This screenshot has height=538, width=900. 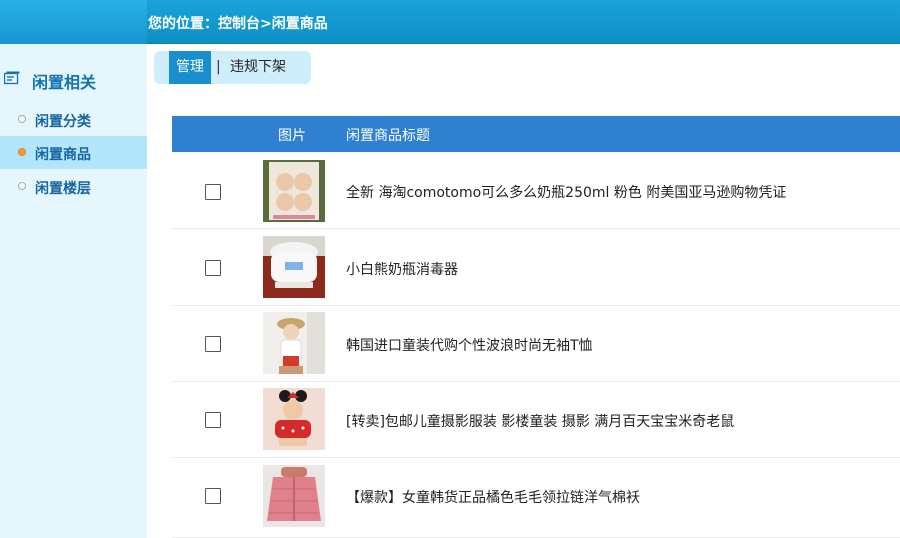 What do you see at coordinates (566, 192) in the screenshot?
I see `product-title: 全新 海淘comotomo可么多么奶瓶250ml 粉色 附美国亚马逊购物凭证` at bounding box center [566, 192].